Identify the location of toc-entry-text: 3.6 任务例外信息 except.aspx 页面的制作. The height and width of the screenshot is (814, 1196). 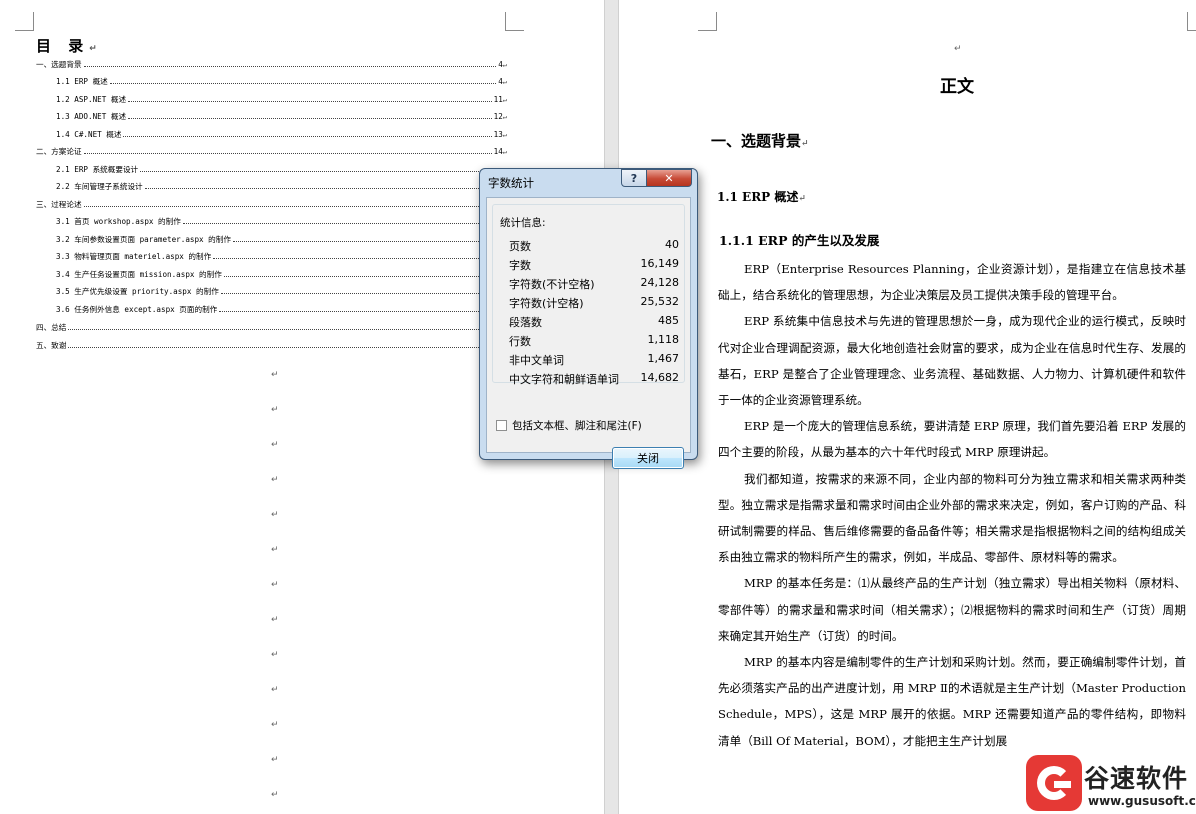
(137, 309).